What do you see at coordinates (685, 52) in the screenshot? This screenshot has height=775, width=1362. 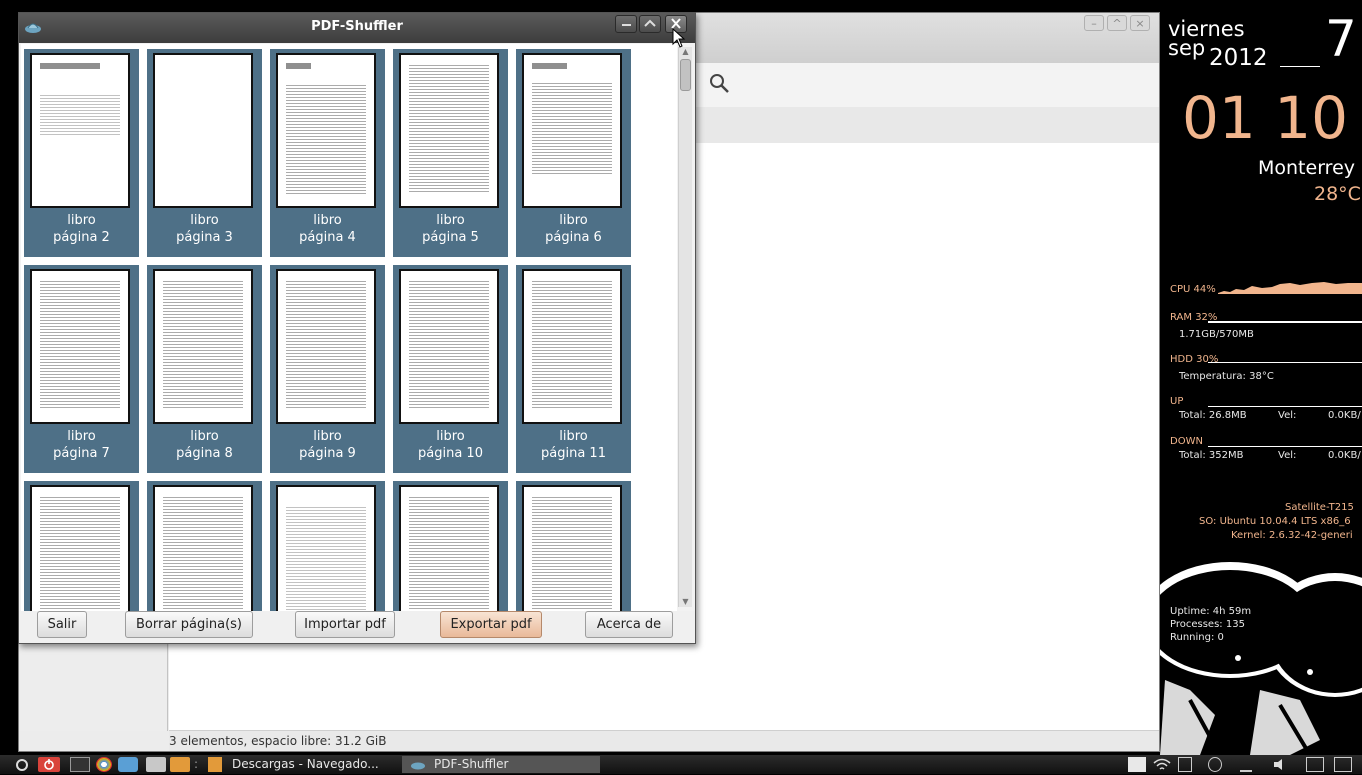 I see `scroll-up-icon: ▲` at bounding box center [685, 52].